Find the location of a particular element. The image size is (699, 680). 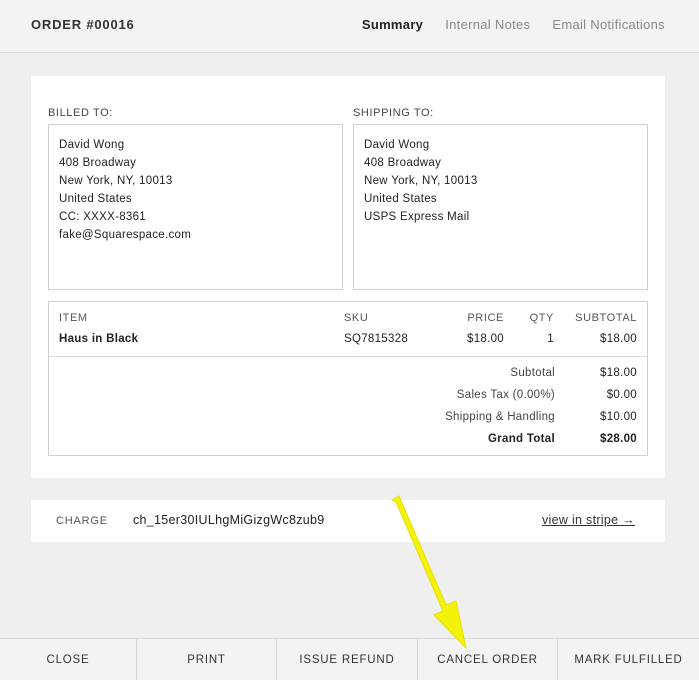

column-header-subtotal: SUBTOTAL is located at coordinates (606, 318).